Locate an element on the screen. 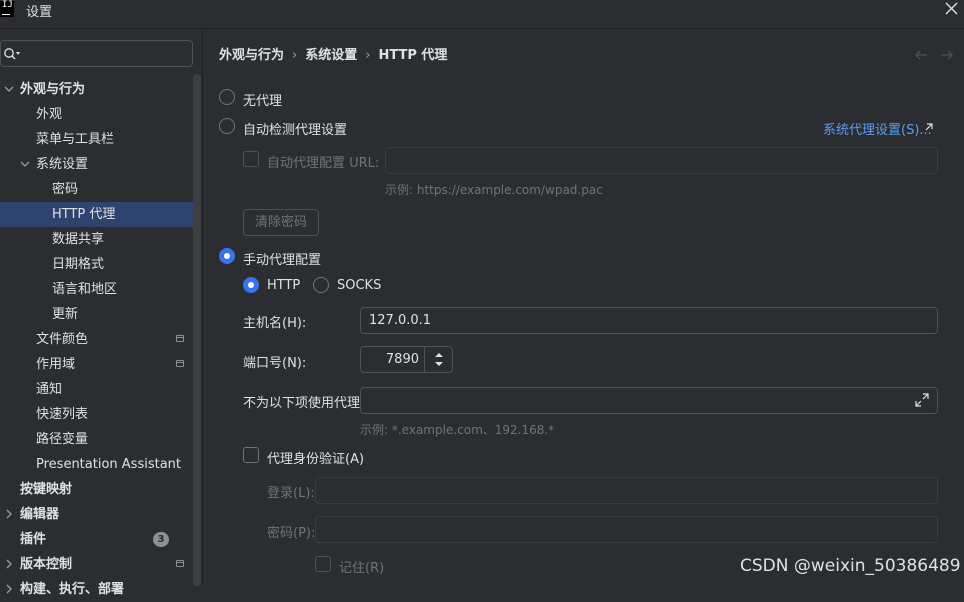 Image resolution: width=964 pixels, height=602 pixels. breadcrumb: 外观与行为 › 系统设置 › HTTP 代理 is located at coordinates (333, 53).